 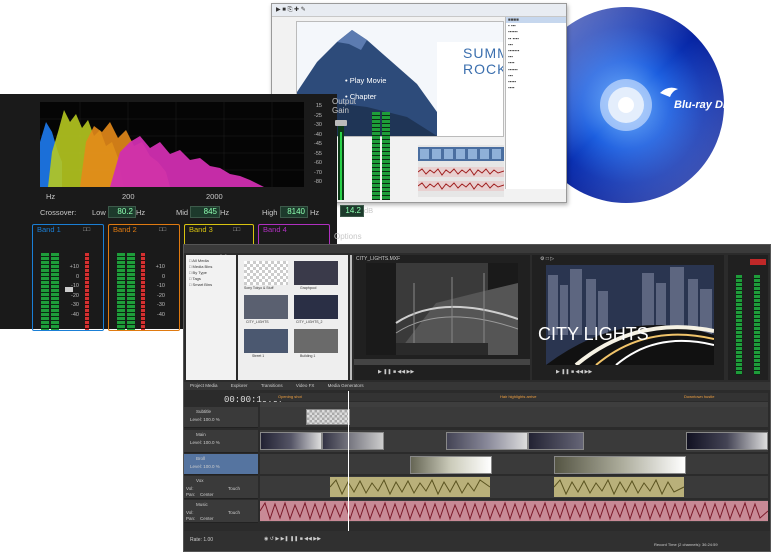 I want to click on trimmer-clip-name: CITY_LIGHTS.MXF, so click(x=378, y=259).